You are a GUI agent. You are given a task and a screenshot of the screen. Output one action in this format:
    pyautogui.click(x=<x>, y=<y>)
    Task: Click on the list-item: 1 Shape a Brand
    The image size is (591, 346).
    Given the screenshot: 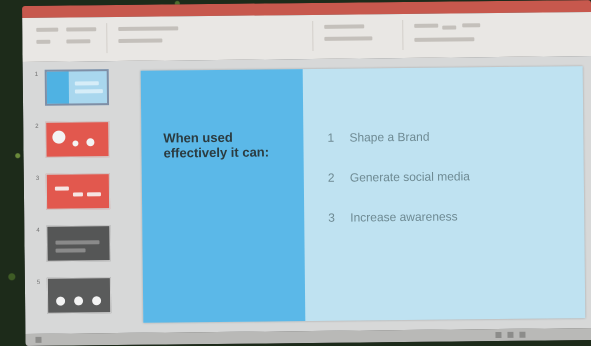 What is the action you would take?
    pyautogui.click(x=398, y=149)
    